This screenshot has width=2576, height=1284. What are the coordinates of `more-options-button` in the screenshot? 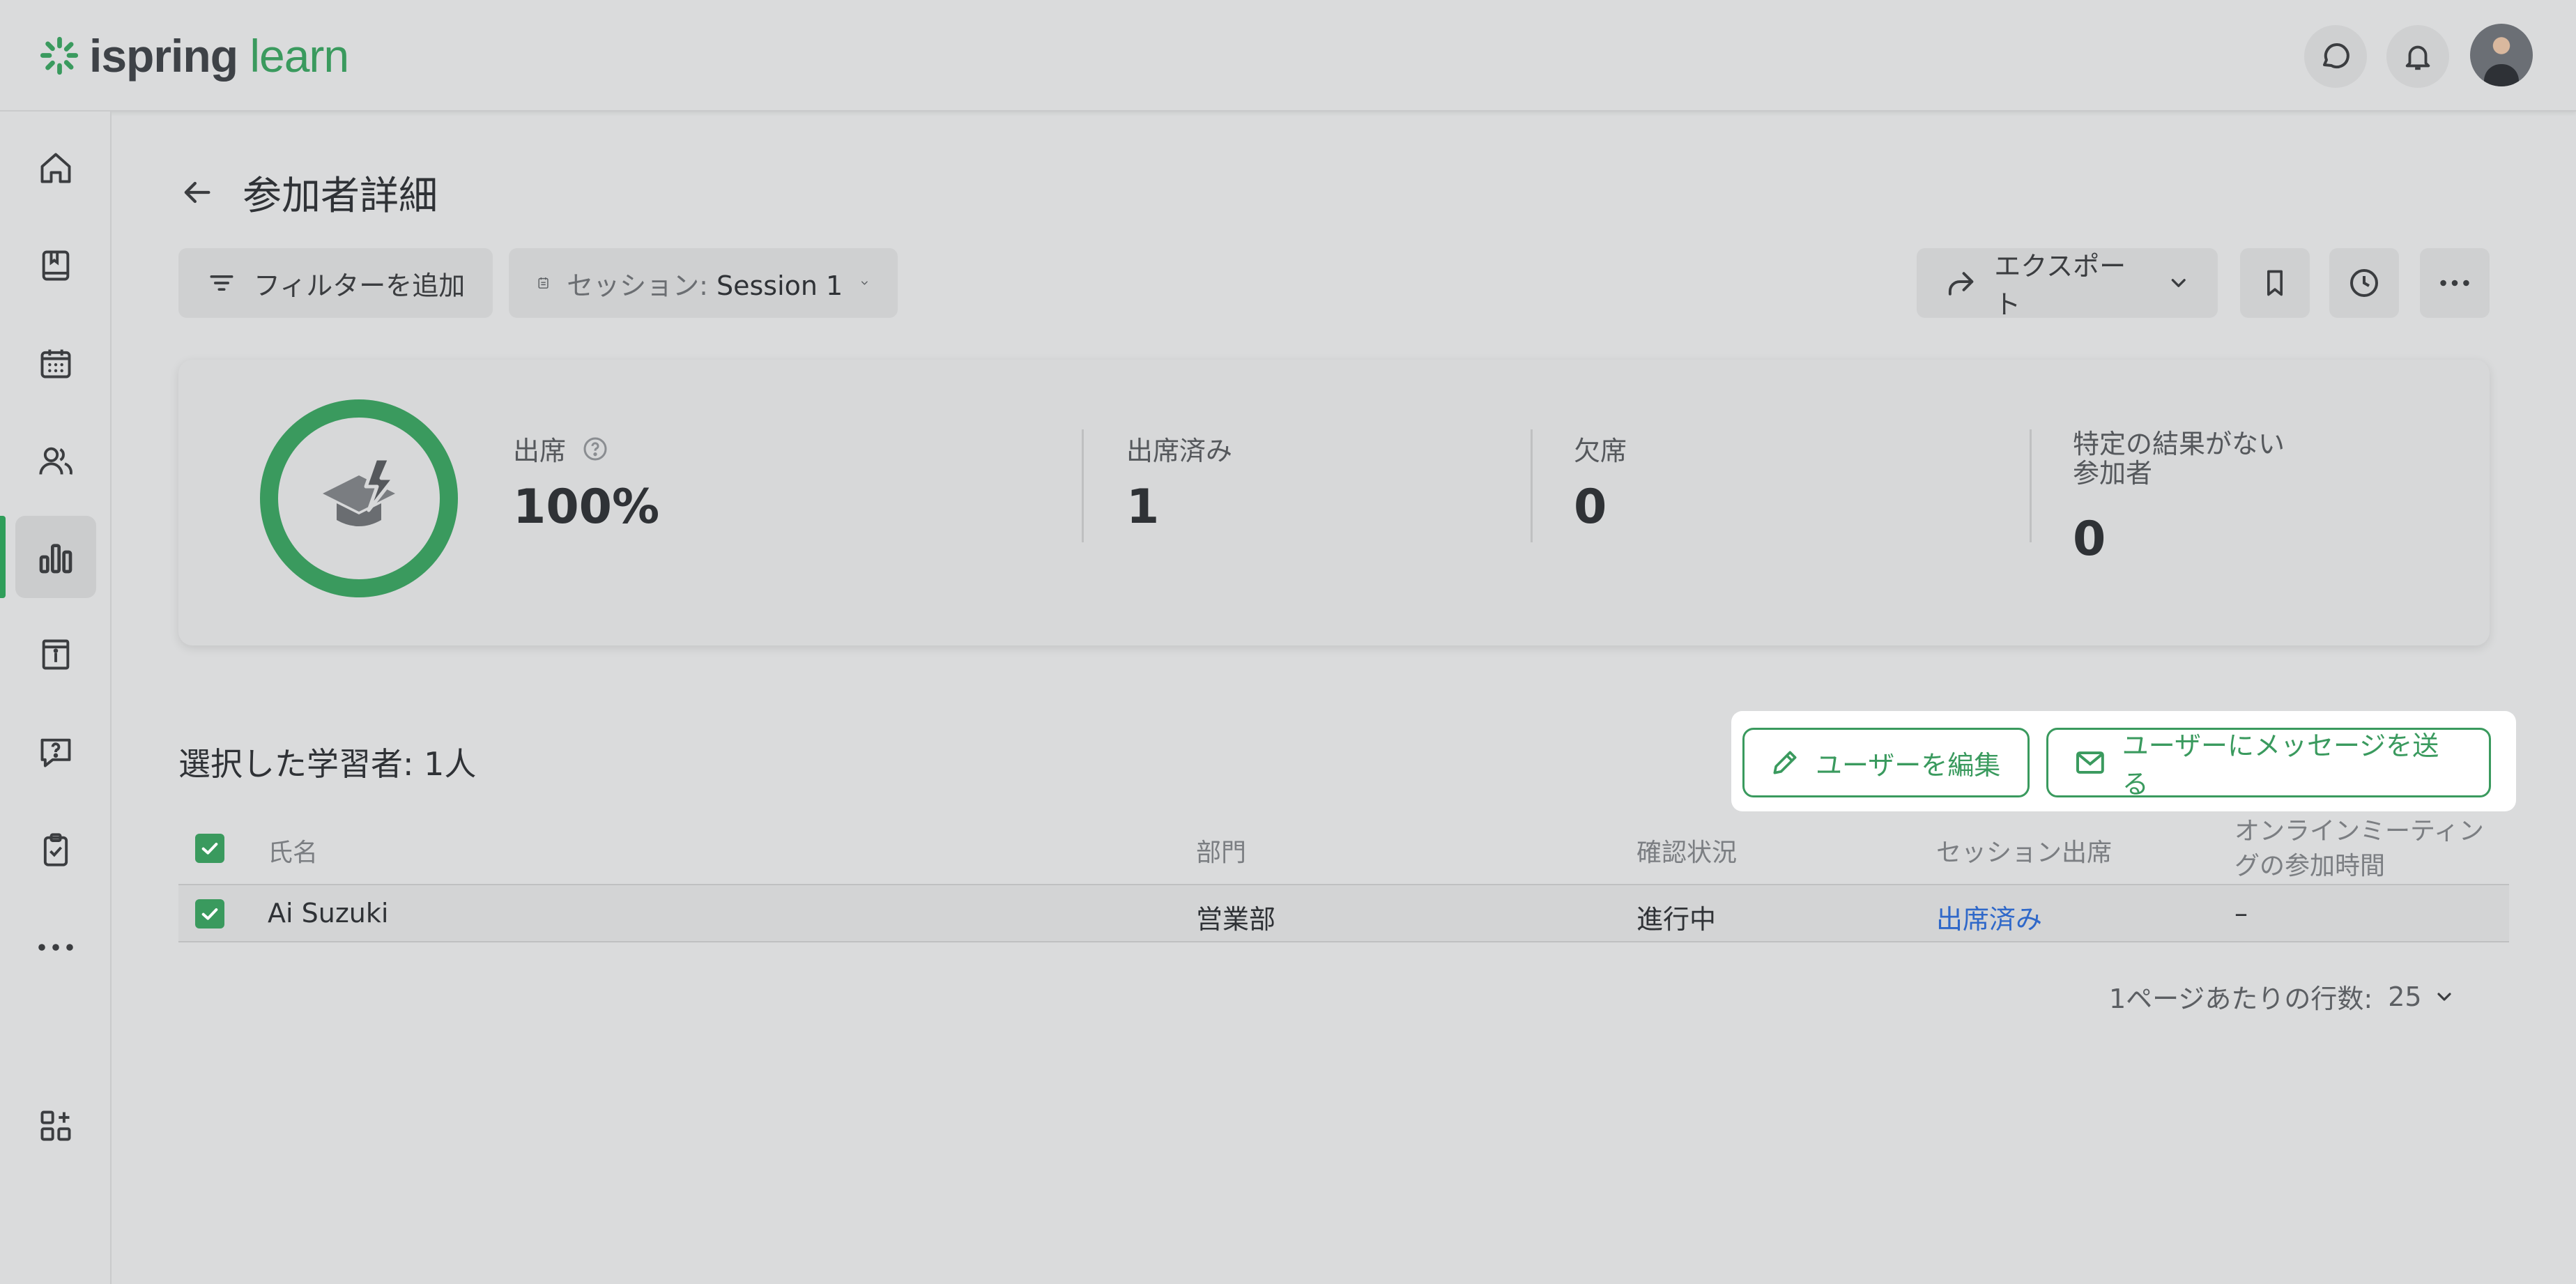 It's located at (2455, 283).